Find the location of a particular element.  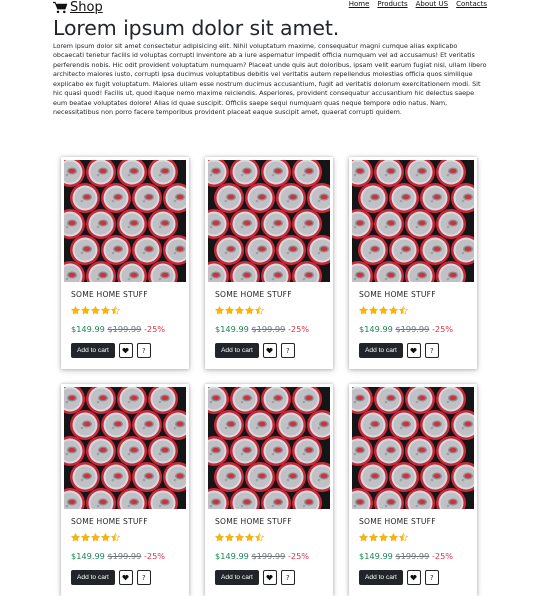

shop-logo-link: Shop is located at coordinates (78, 7).